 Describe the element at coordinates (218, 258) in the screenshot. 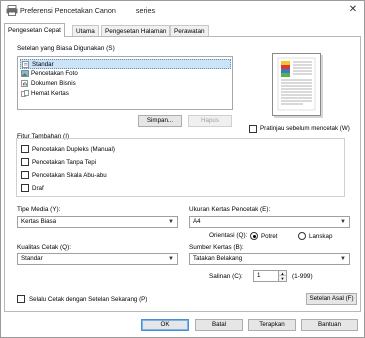

I see `paper-source-value: Tatakan Belakang` at that location.